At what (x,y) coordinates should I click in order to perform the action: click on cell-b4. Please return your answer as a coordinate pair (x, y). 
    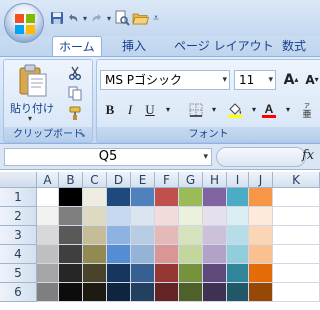
    Looking at the image, I should click on (71, 254).